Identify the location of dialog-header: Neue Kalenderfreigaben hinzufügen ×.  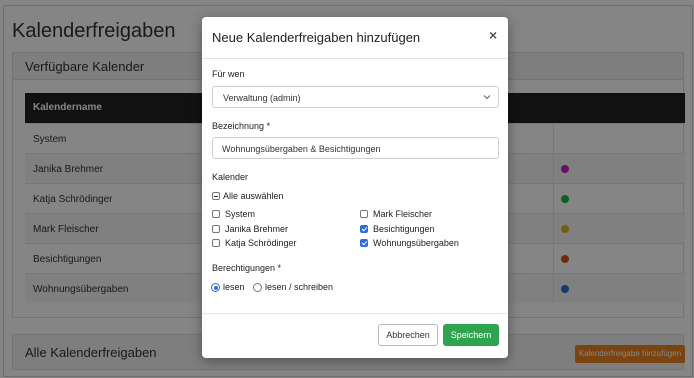
(355, 38).